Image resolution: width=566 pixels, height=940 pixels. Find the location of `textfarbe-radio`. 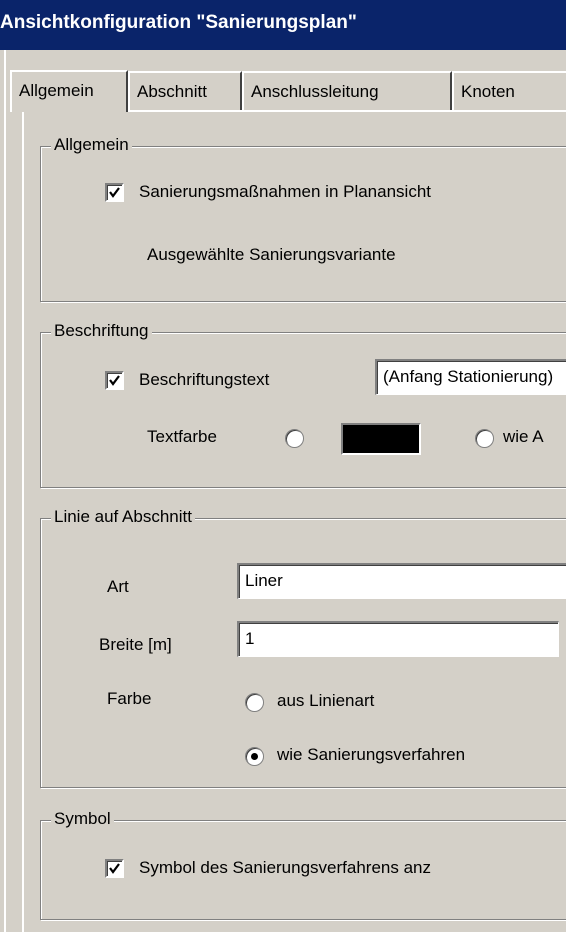

textfarbe-radio is located at coordinates (294, 438).